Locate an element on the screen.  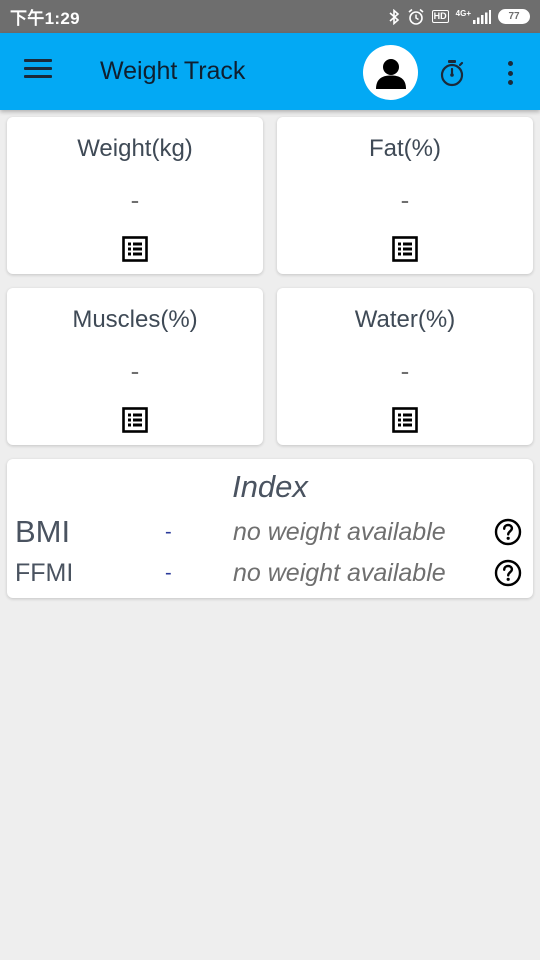
bluetooth-icon is located at coordinates (394, 16).